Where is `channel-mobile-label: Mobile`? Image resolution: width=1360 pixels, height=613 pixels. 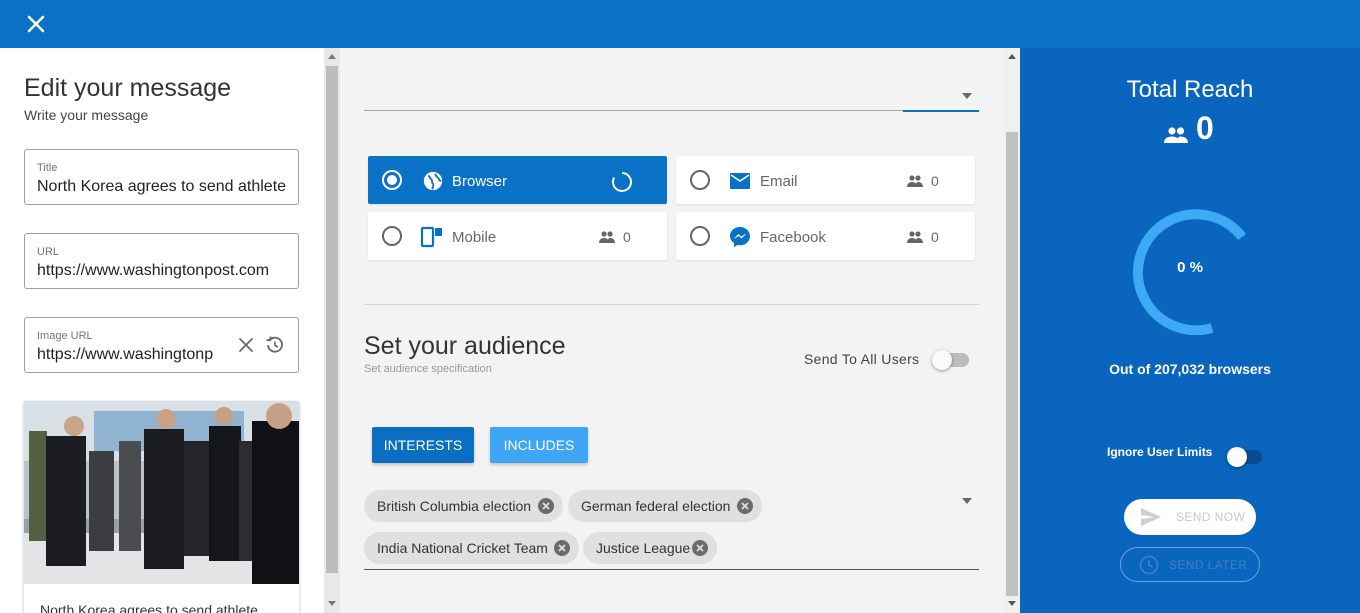
channel-mobile-label: Mobile is located at coordinates (474, 237).